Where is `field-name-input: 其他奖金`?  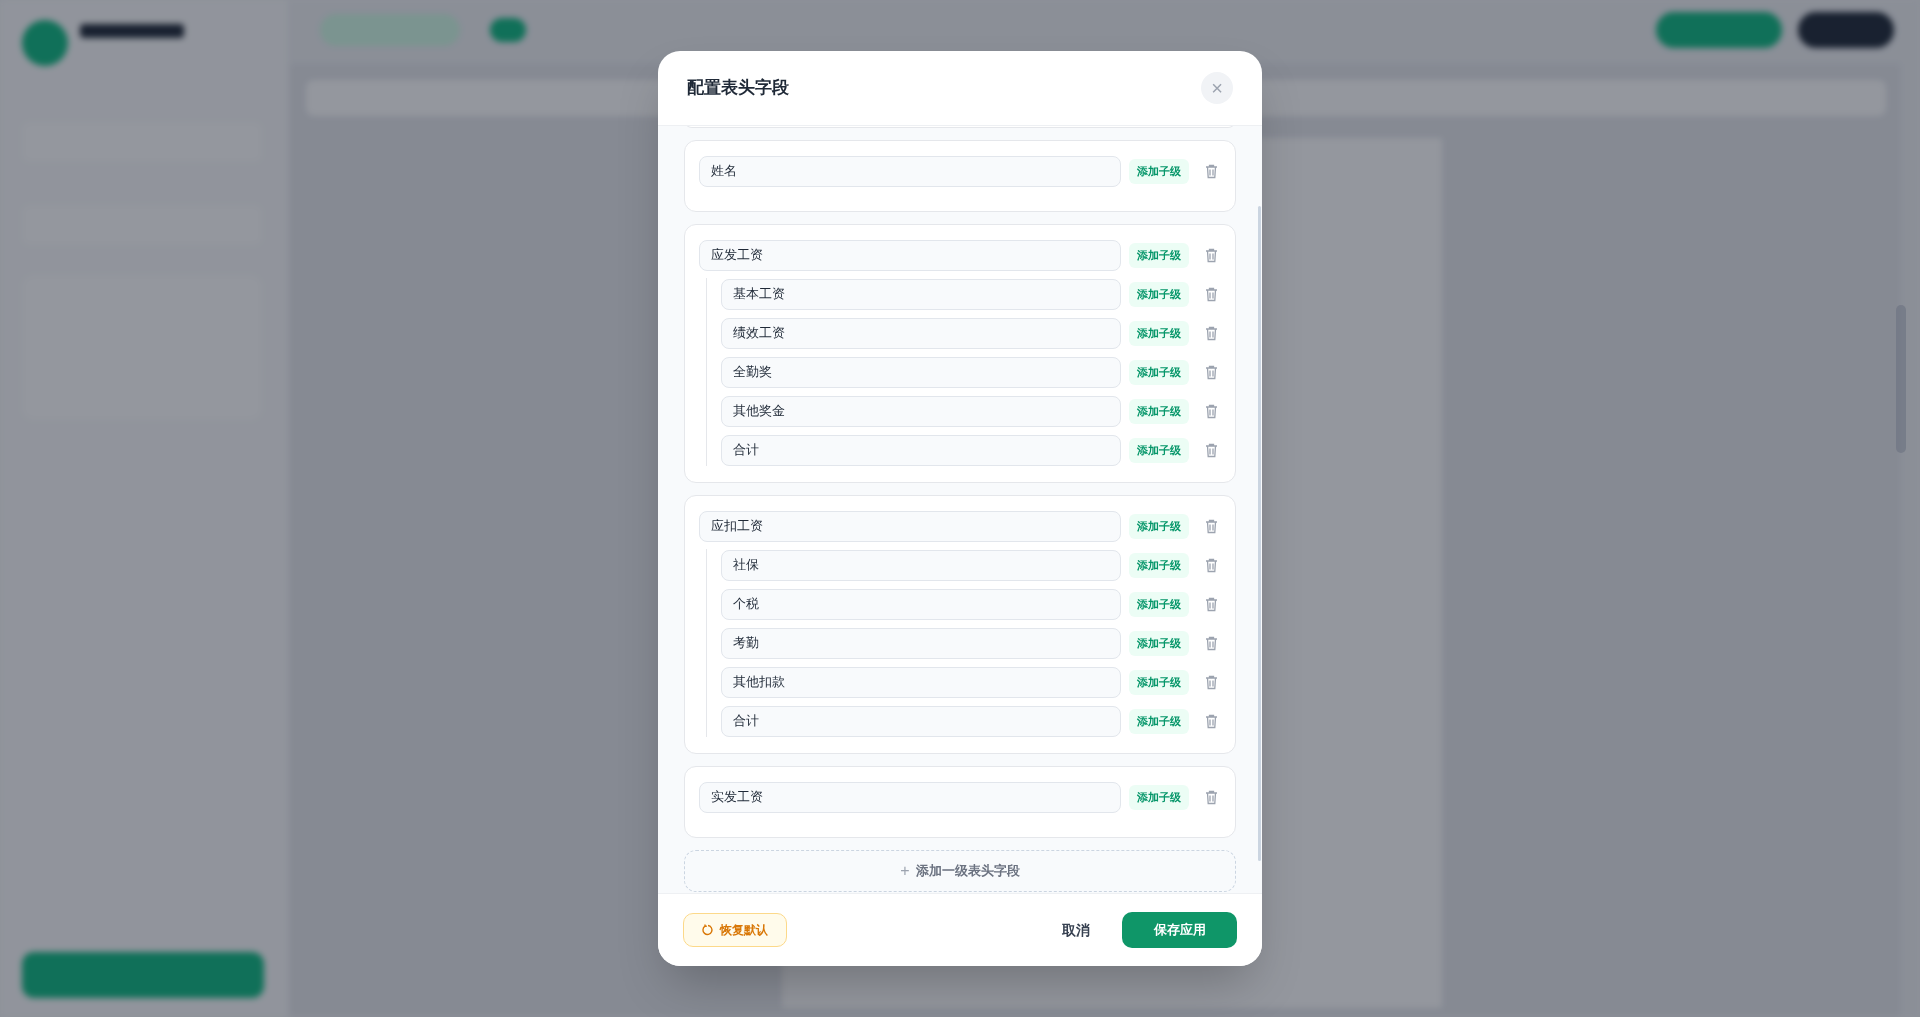
field-name-input: 其他奖金 is located at coordinates (921, 411).